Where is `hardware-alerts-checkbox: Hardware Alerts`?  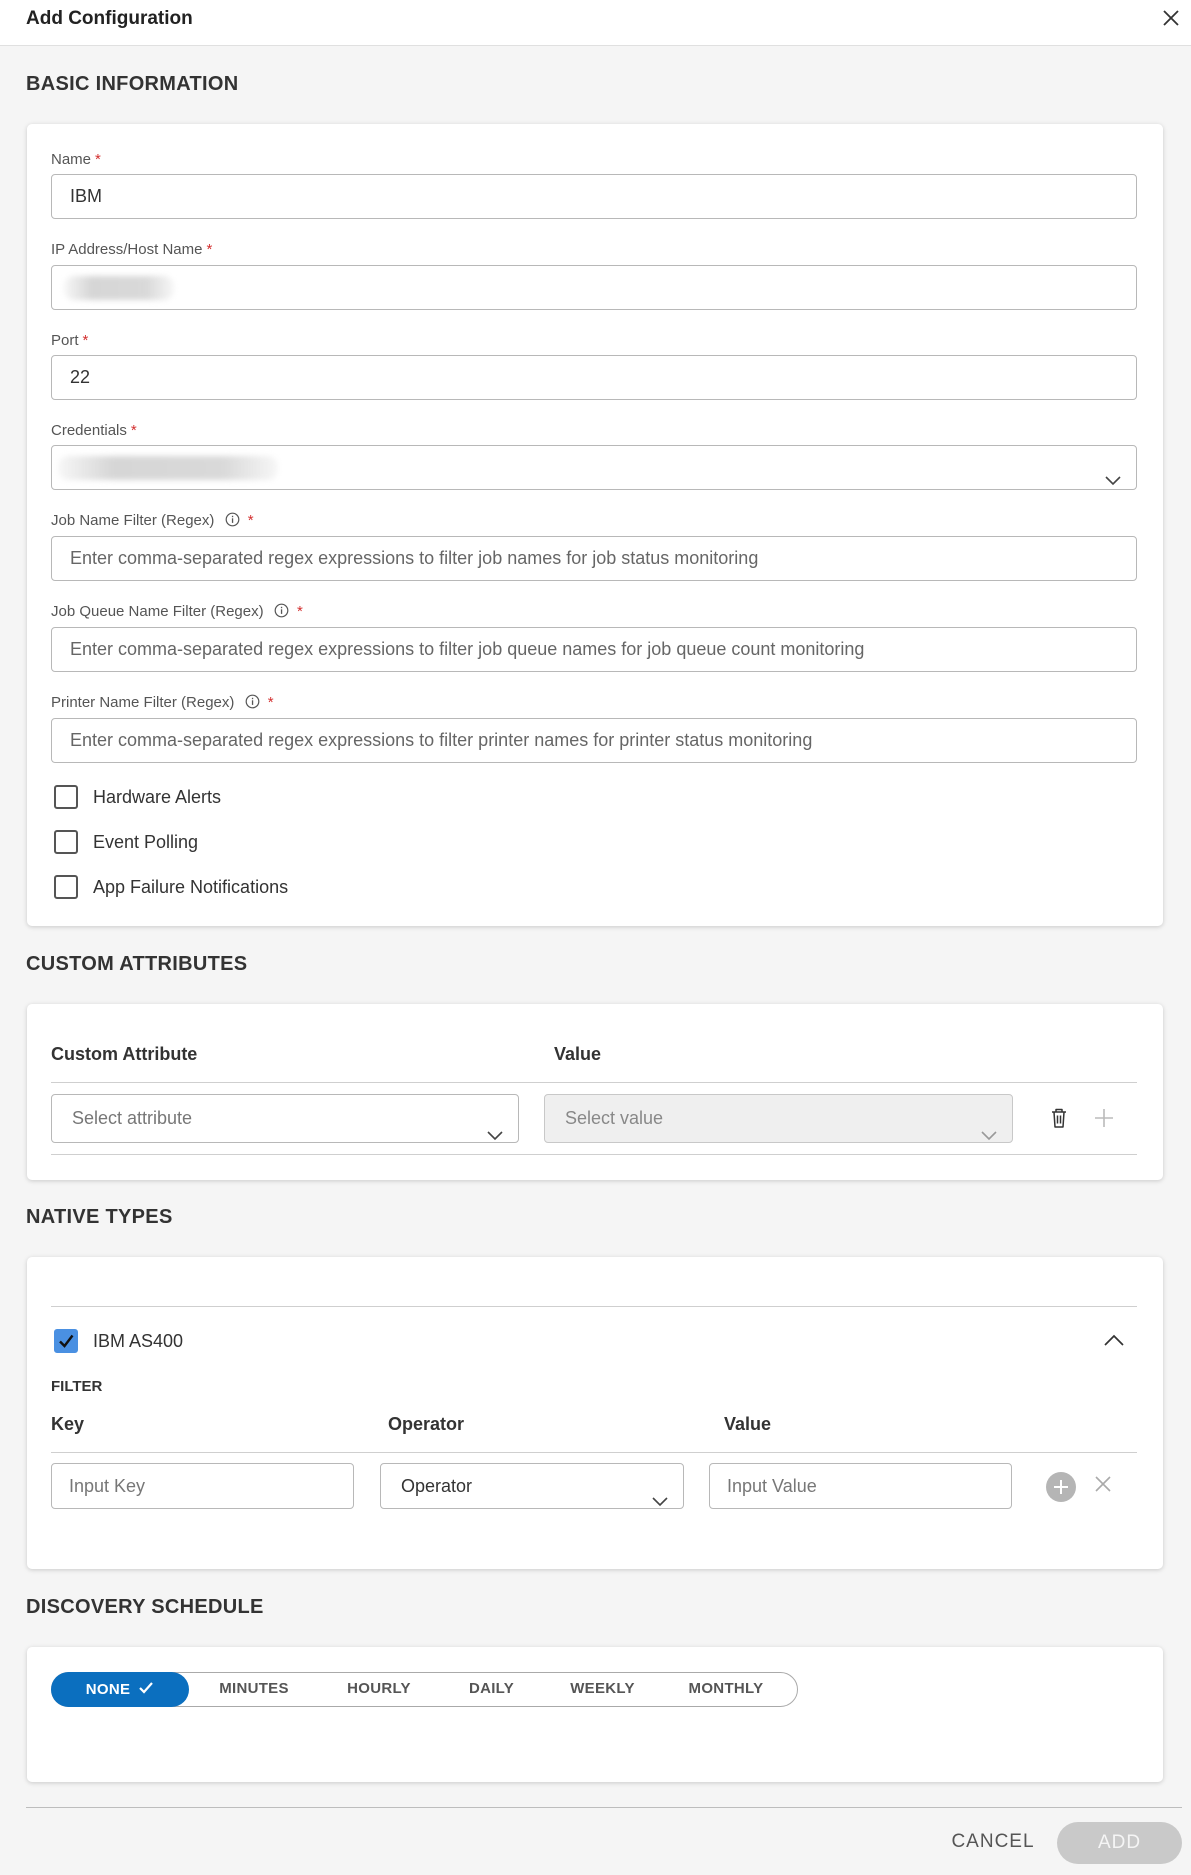 hardware-alerts-checkbox: Hardware Alerts is located at coordinates (137, 797).